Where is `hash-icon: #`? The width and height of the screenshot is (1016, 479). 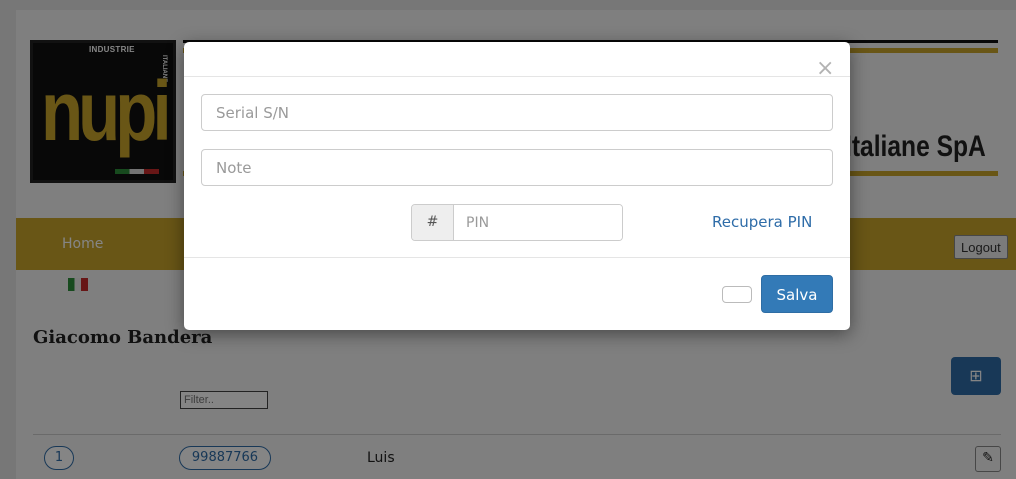
hash-icon: # is located at coordinates (433, 222).